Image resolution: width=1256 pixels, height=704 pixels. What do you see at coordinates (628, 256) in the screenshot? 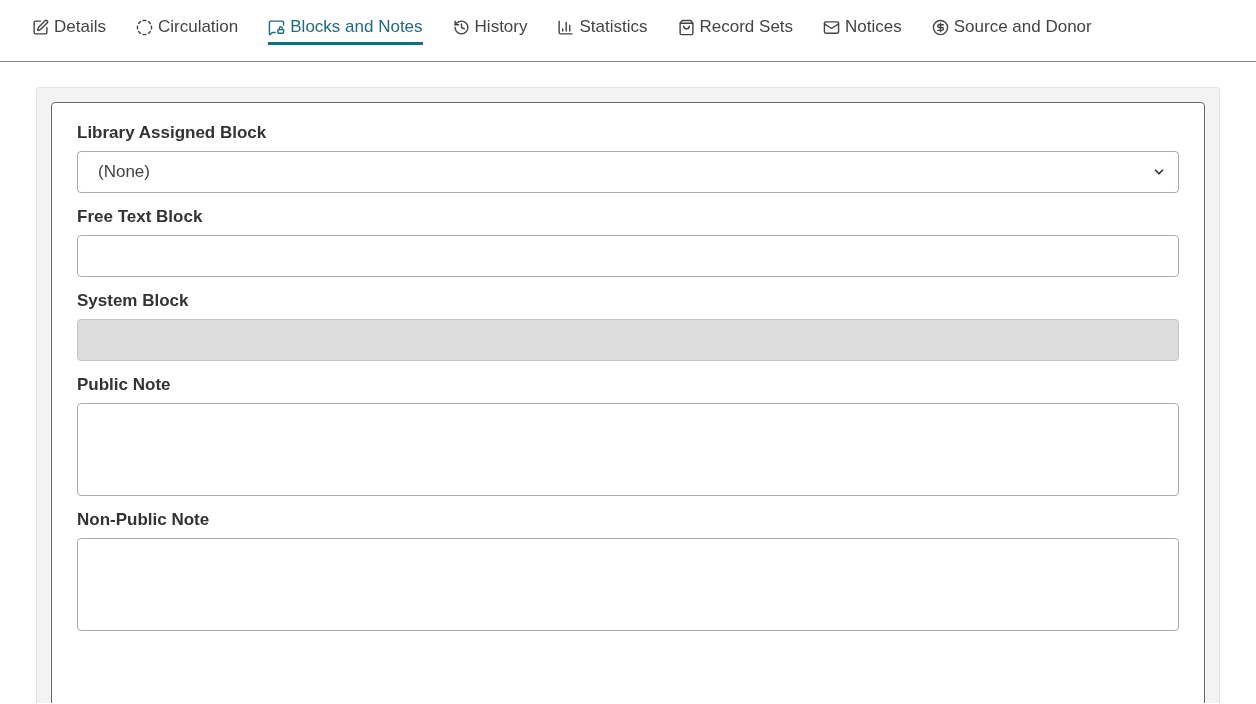
I see `input-field` at bounding box center [628, 256].